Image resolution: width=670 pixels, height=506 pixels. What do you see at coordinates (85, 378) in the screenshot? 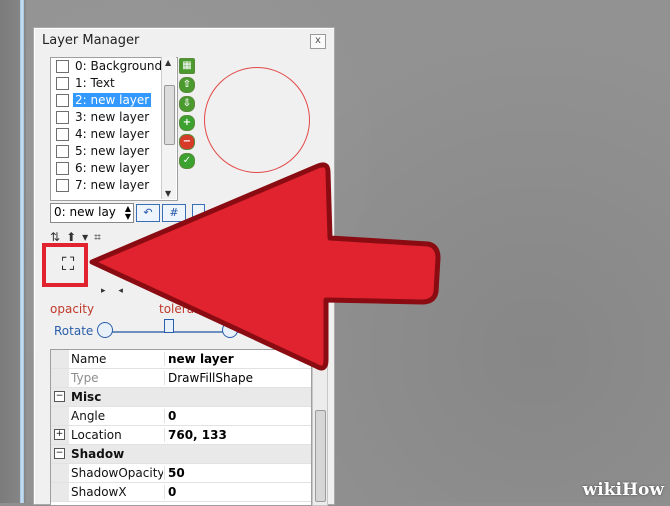
I see `property-name: Type` at bounding box center [85, 378].